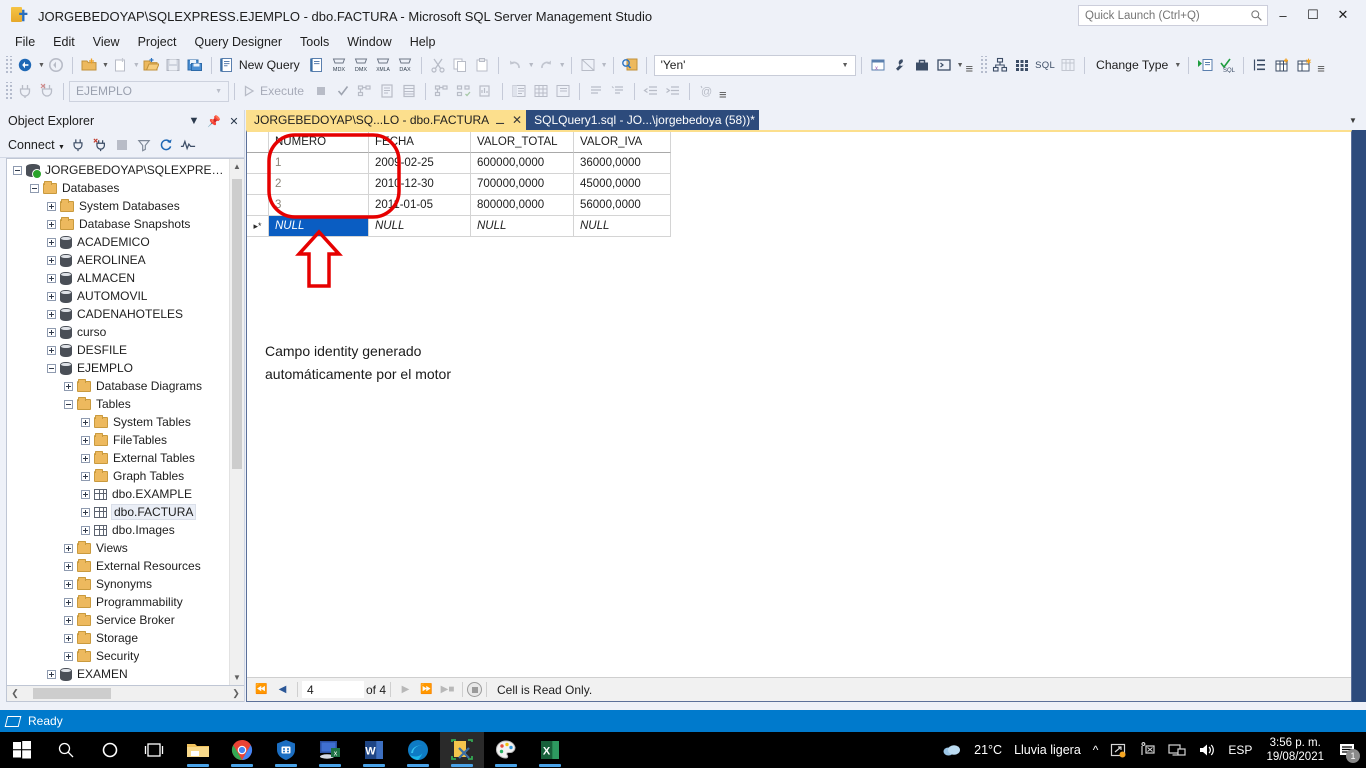 The height and width of the screenshot is (768, 1366). What do you see at coordinates (118, 620) in the screenshot?
I see `tree-node-service-broker: Service Broker` at bounding box center [118, 620].